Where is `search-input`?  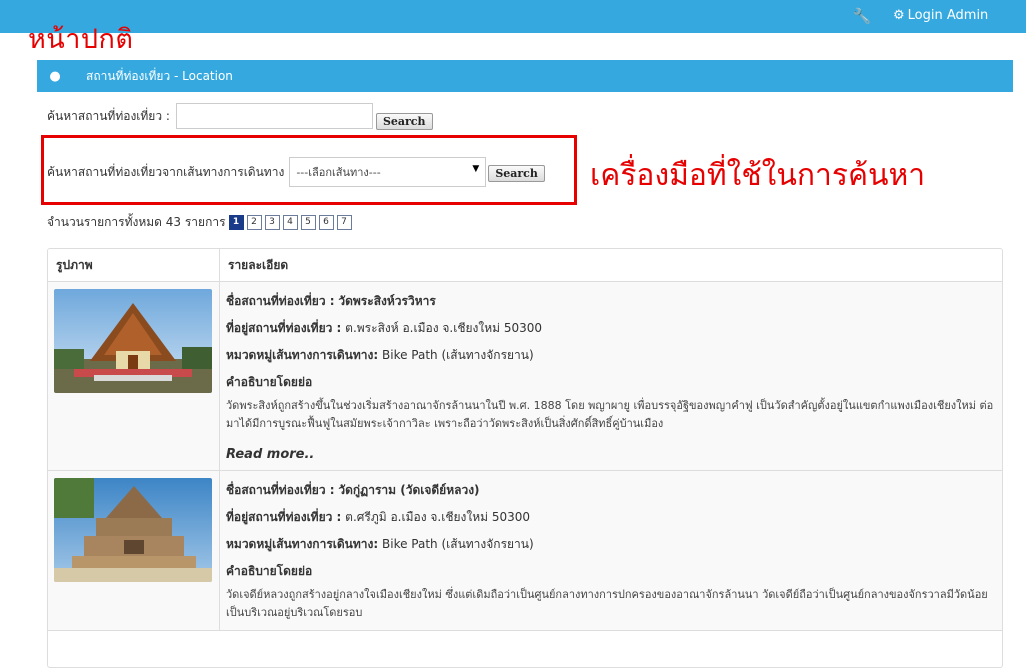 search-input is located at coordinates (274, 116).